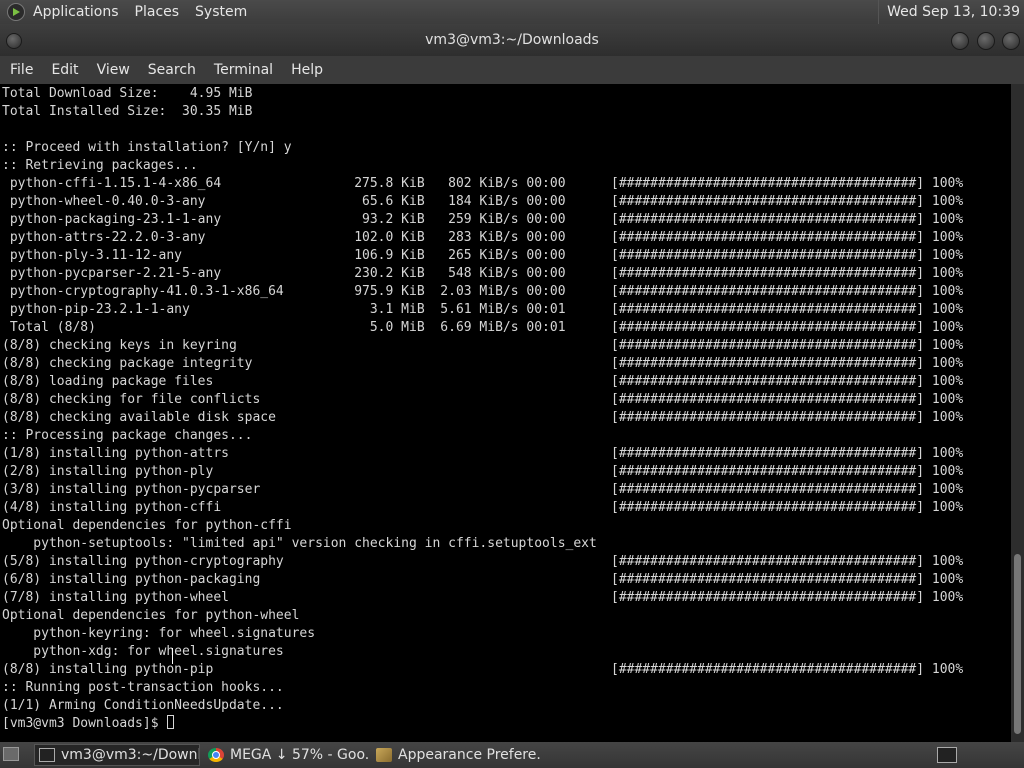  Describe the element at coordinates (172, 70) in the screenshot. I see `menu-search: Search` at that location.